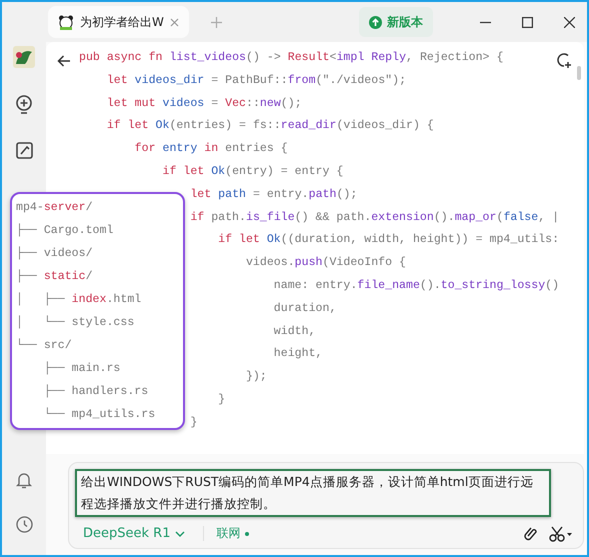 This screenshot has height=557, width=589. What do you see at coordinates (65, 230) in the screenshot?
I see `tree-line: ├── Cargo.toml` at bounding box center [65, 230].